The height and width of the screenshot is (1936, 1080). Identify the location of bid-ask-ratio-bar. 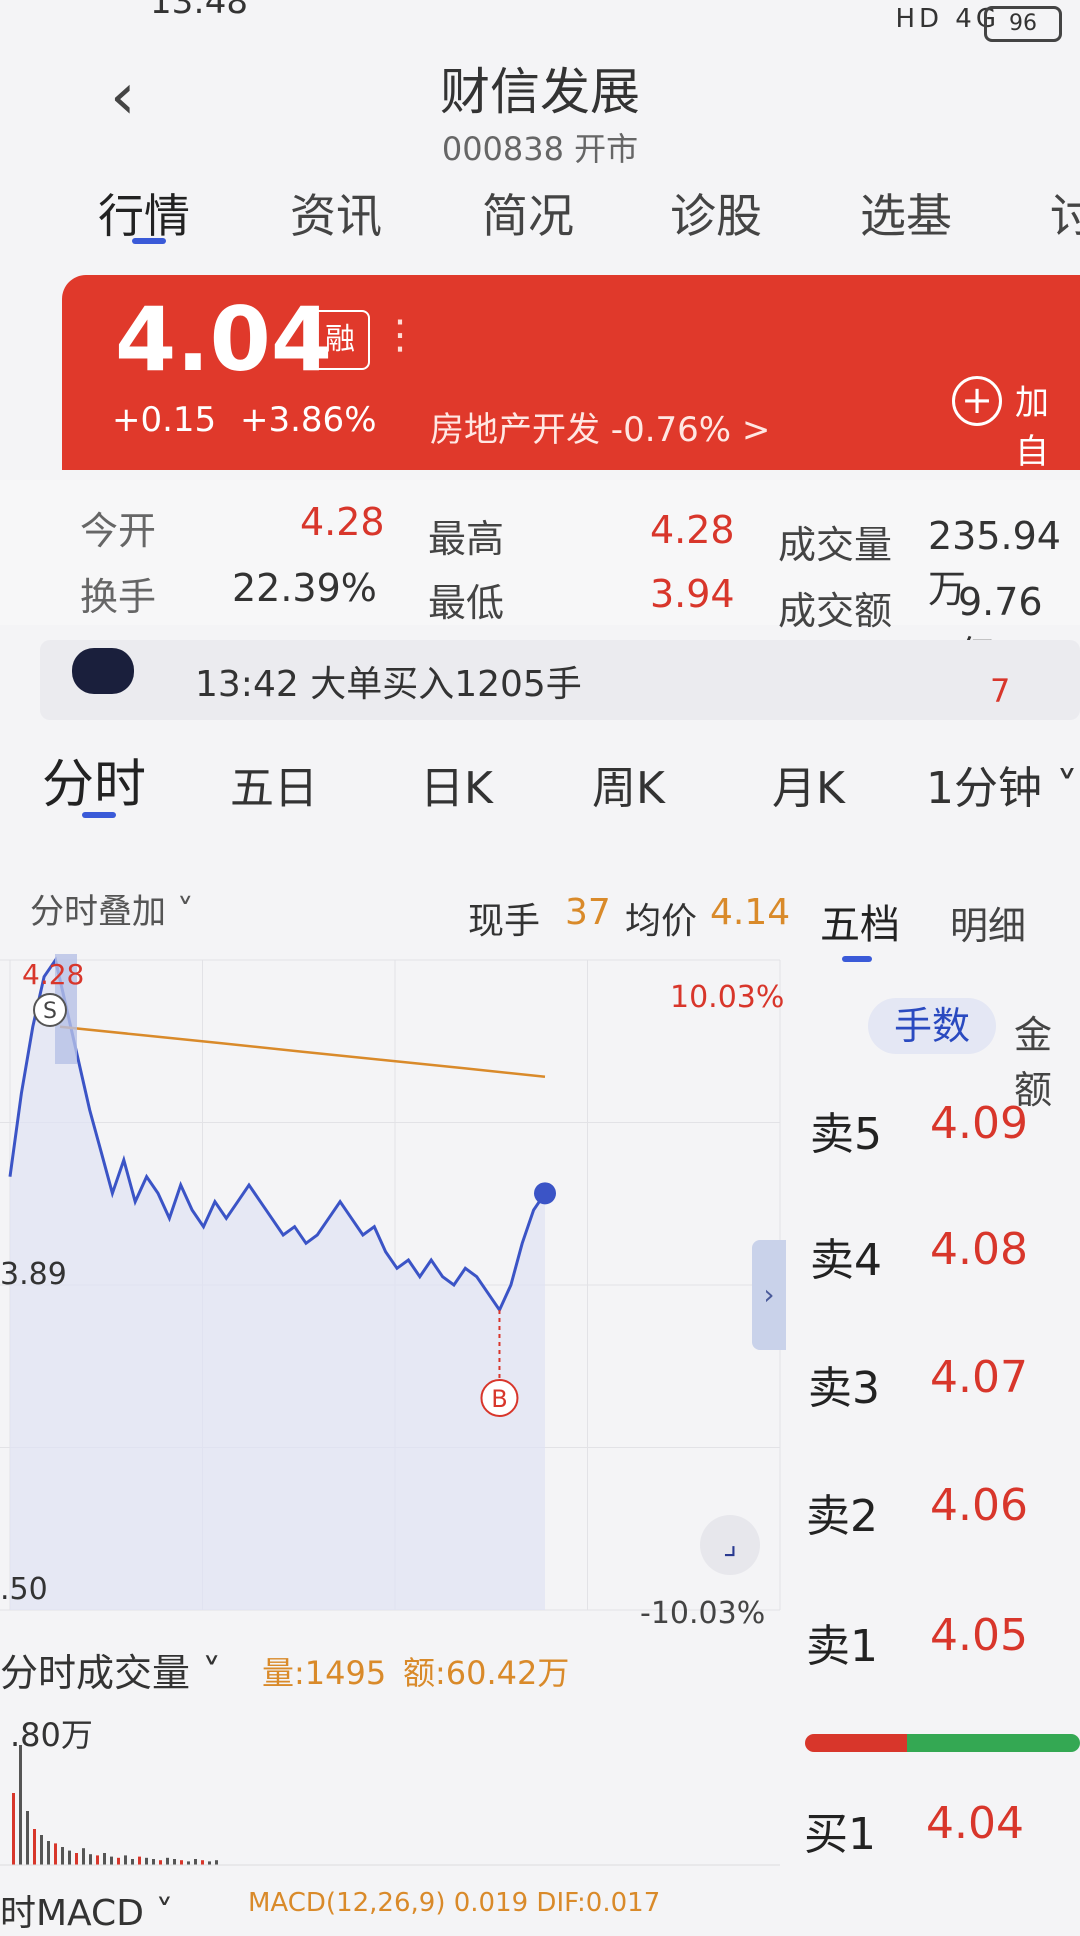
(942, 1743).